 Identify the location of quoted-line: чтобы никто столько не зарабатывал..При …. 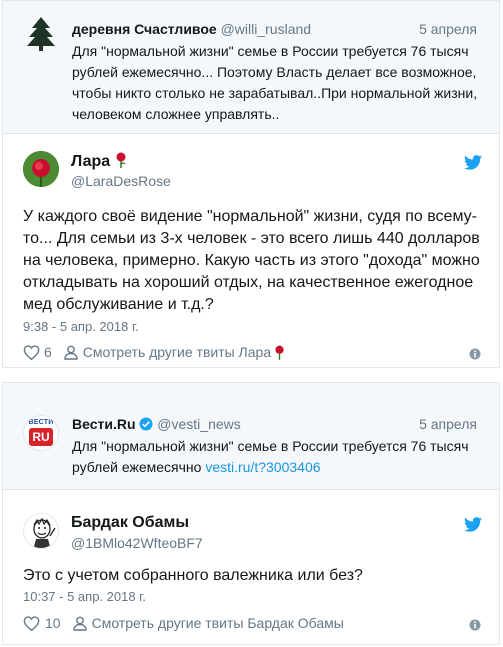
(275, 93).